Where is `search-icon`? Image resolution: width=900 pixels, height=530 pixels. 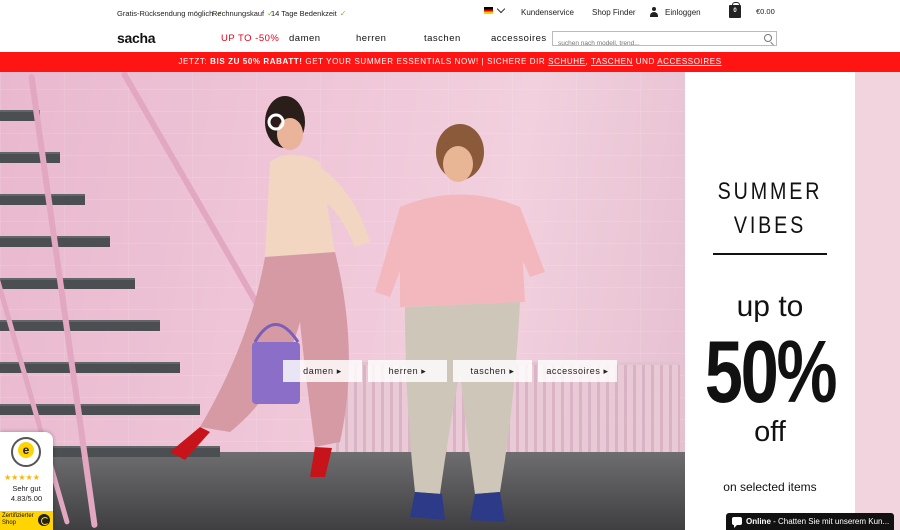
search-icon is located at coordinates (768, 38).